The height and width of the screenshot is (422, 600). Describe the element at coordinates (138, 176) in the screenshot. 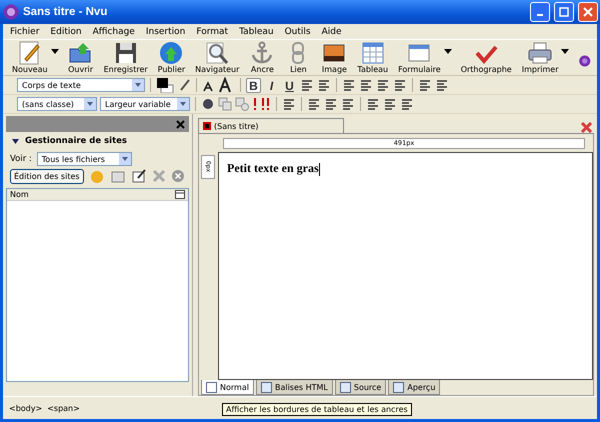

I see `edit-pencil-icon` at that location.